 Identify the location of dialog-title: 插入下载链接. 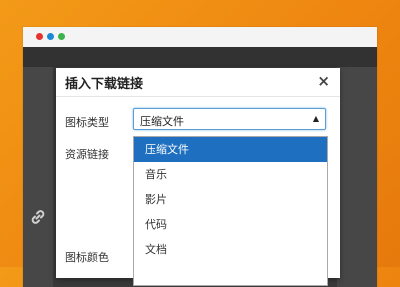
(104, 84).